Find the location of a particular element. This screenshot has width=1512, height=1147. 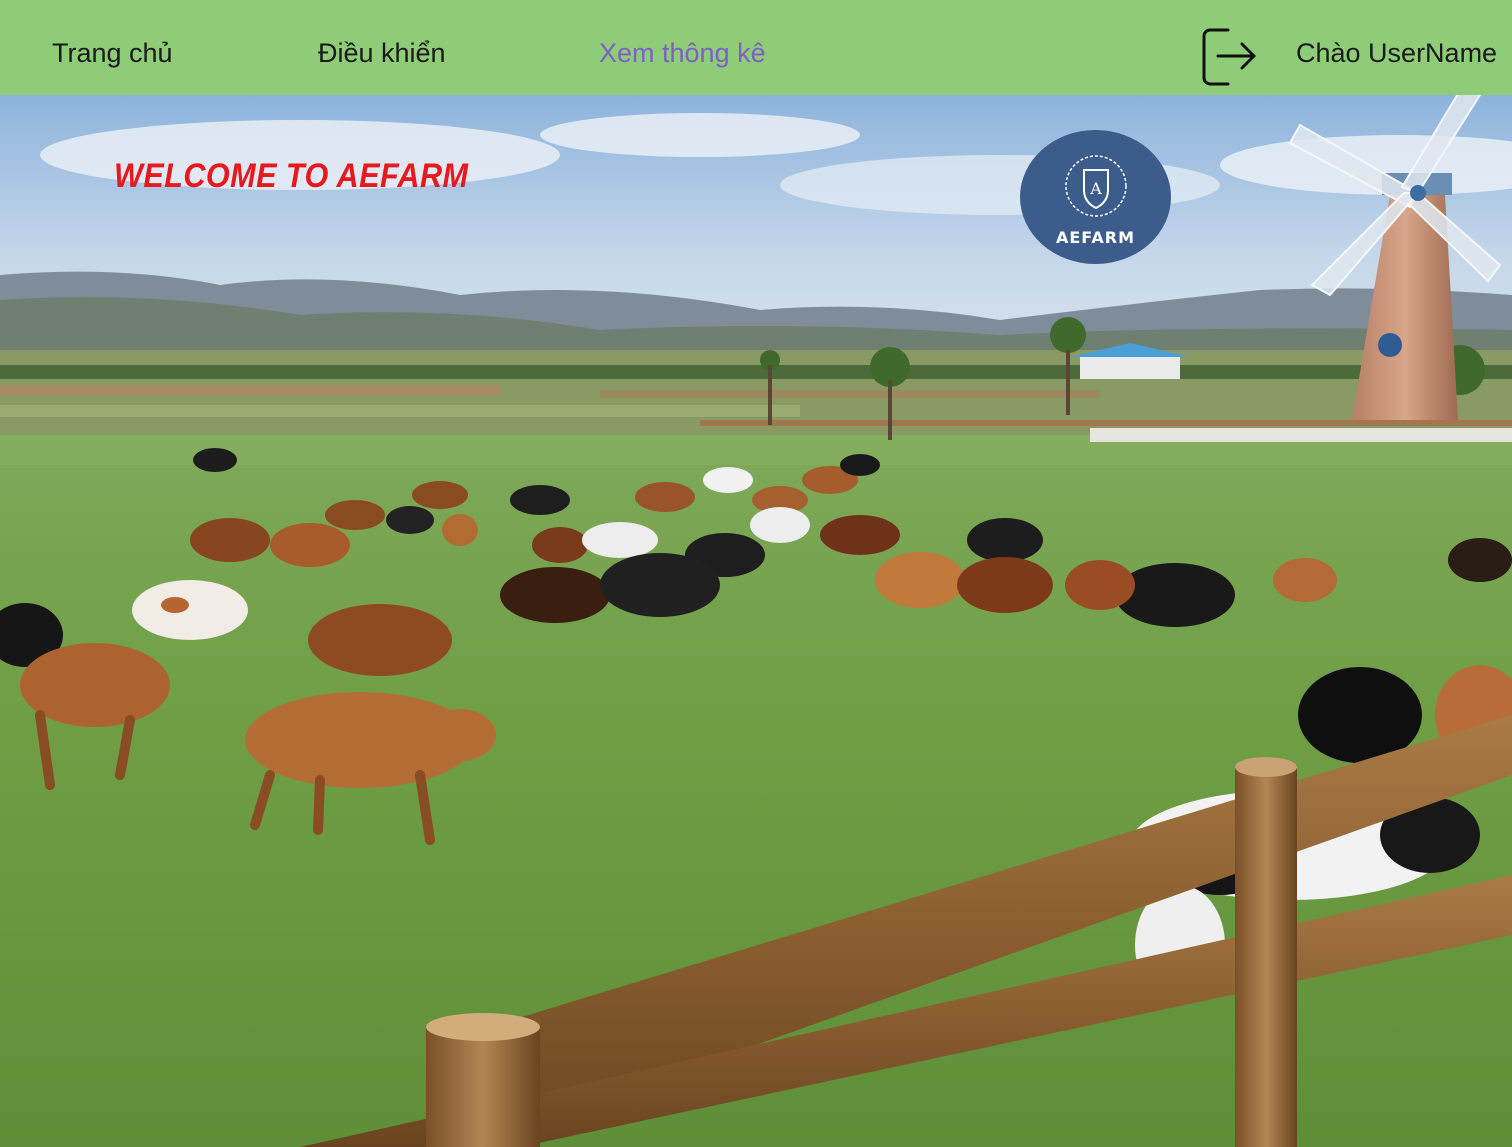

welcome-heading: WELCOME TO AEFARM is located at coordinates (291, 176).